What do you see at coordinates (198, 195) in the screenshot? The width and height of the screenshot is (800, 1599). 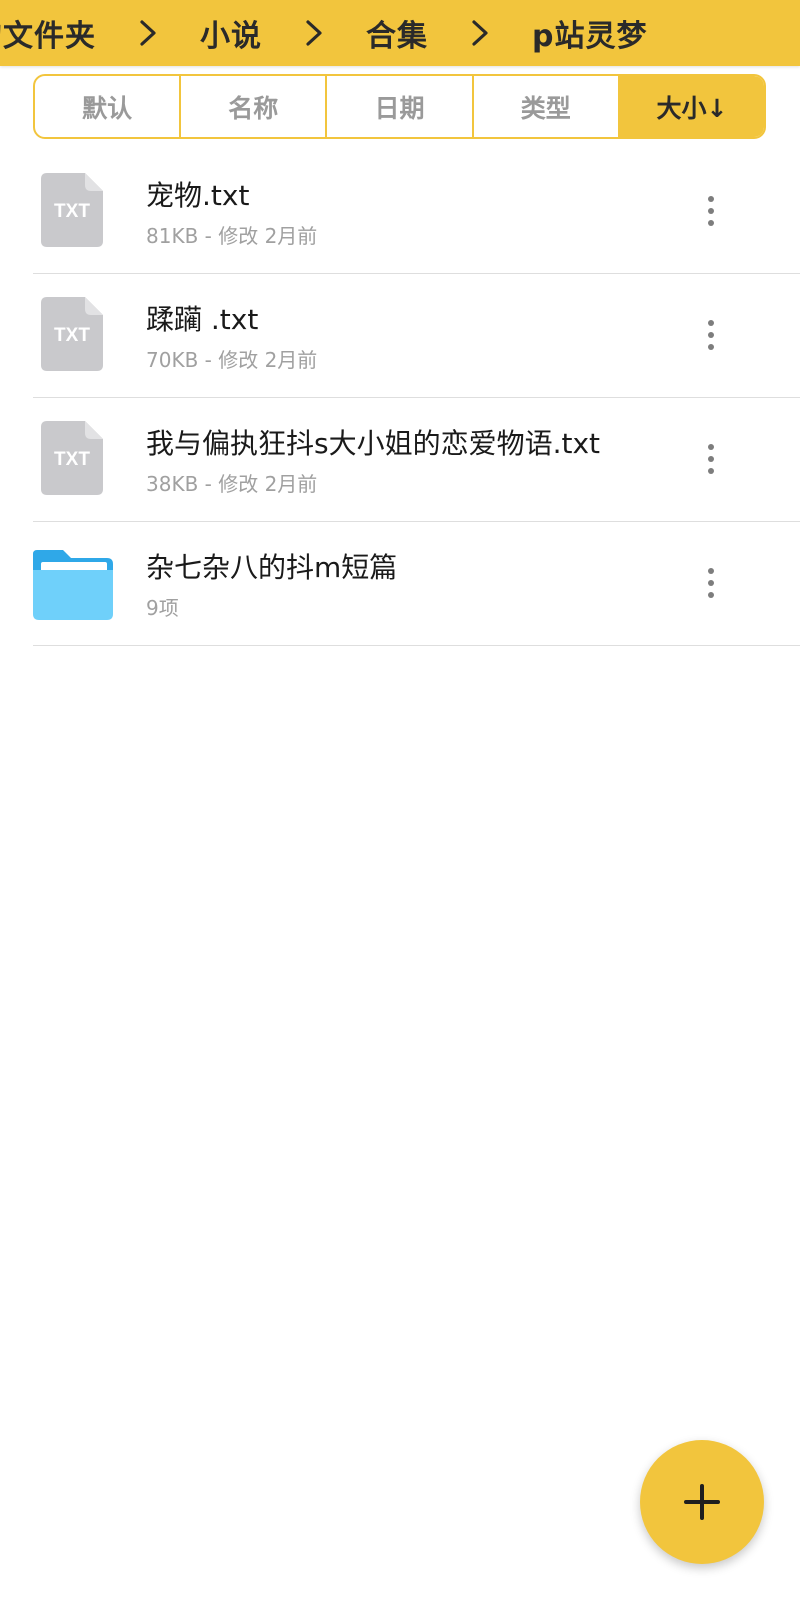 I see `file-name: 宠物.txt` at bounding box center [198, 195].